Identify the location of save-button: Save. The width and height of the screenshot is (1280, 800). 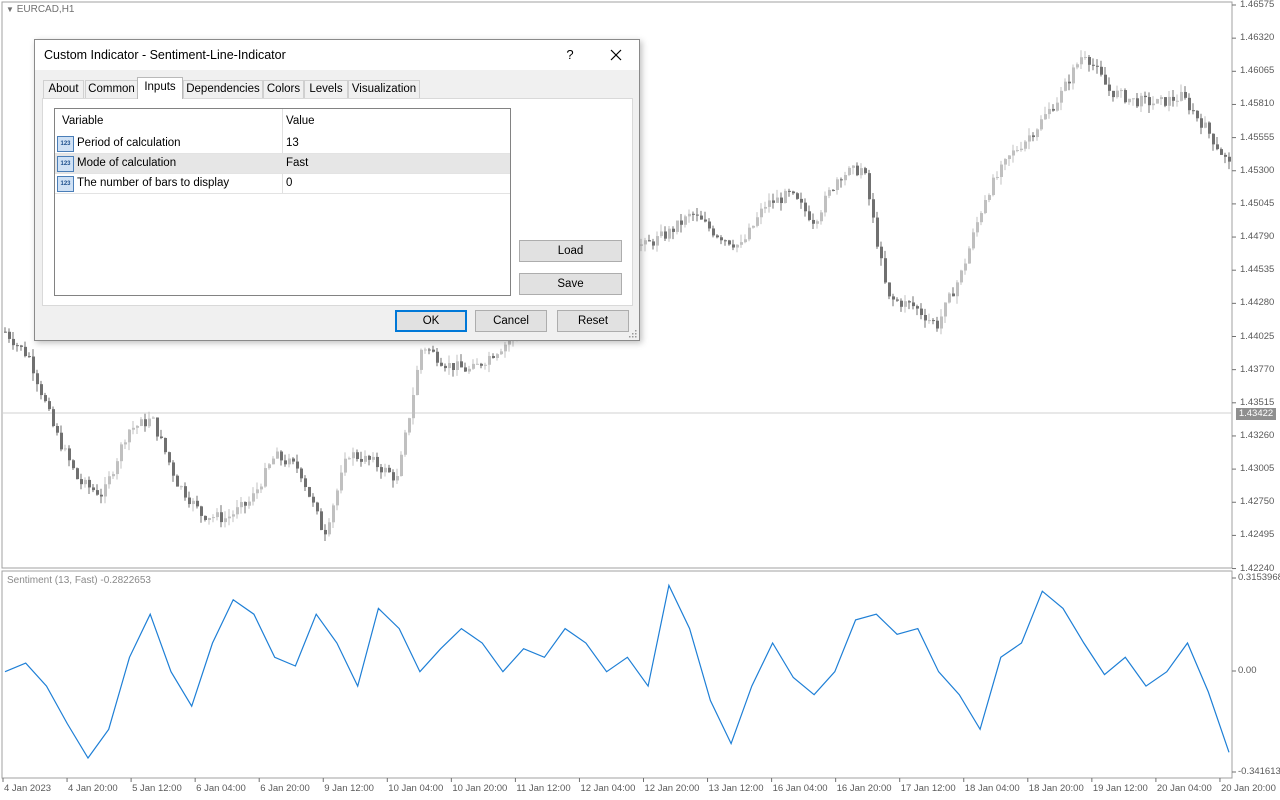
(570, 284).